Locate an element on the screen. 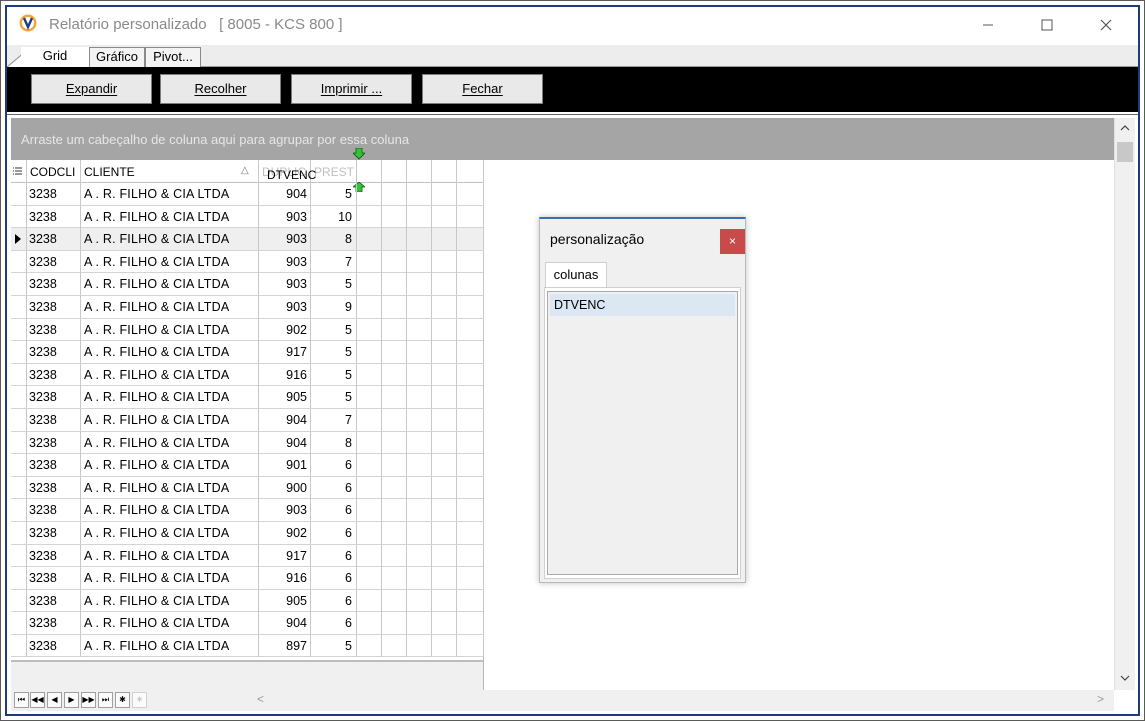 The width and height of the screenshot is (1145, 721). cancel-edit-icon: ✳ is located at coordinates (139, 700).